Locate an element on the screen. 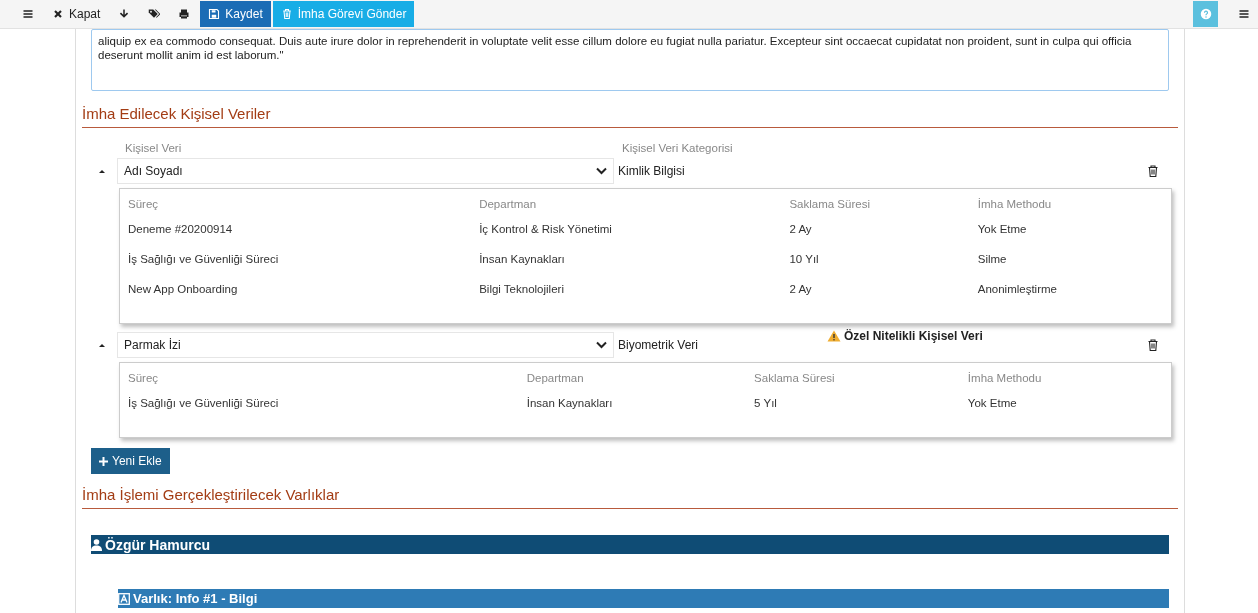 The image size is (1258, 613). help-icon is located at coordinates (1205, 14).